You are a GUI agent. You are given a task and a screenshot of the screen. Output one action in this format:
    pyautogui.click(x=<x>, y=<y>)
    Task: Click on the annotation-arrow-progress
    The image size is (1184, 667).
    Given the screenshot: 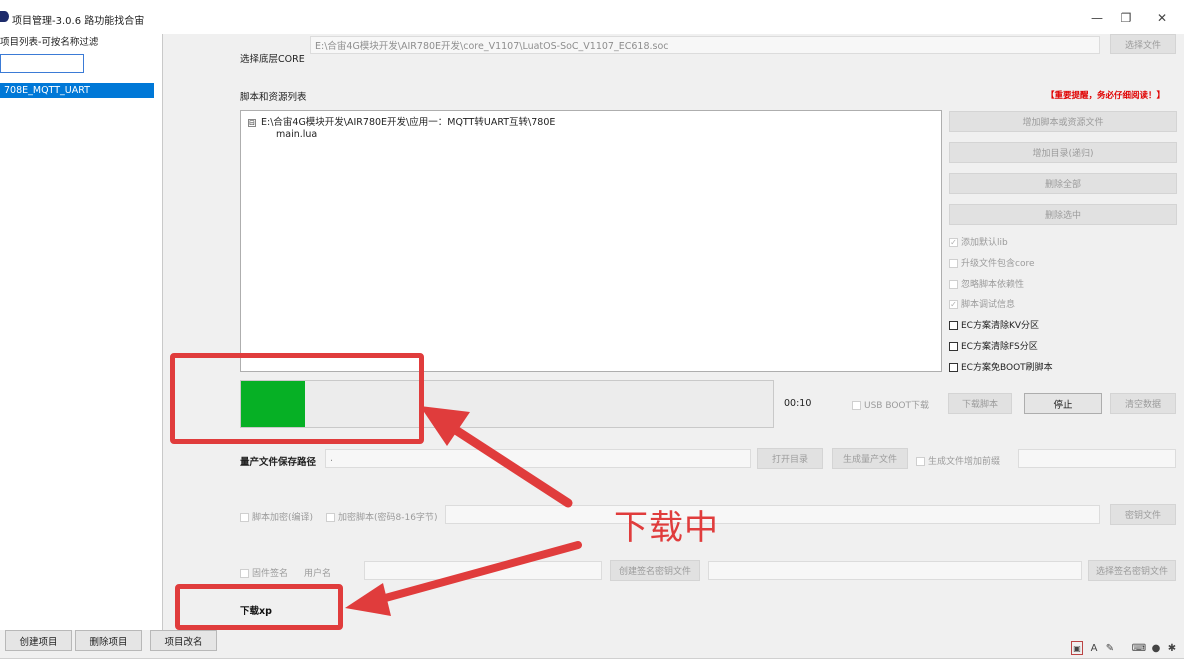 What is the action you would take?
    pyautogui.click(x=496, y=457)
    